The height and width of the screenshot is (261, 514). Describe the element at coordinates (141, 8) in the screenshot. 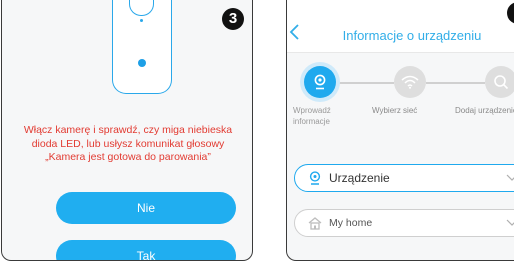

I see `camera-lens-housing` at that location.